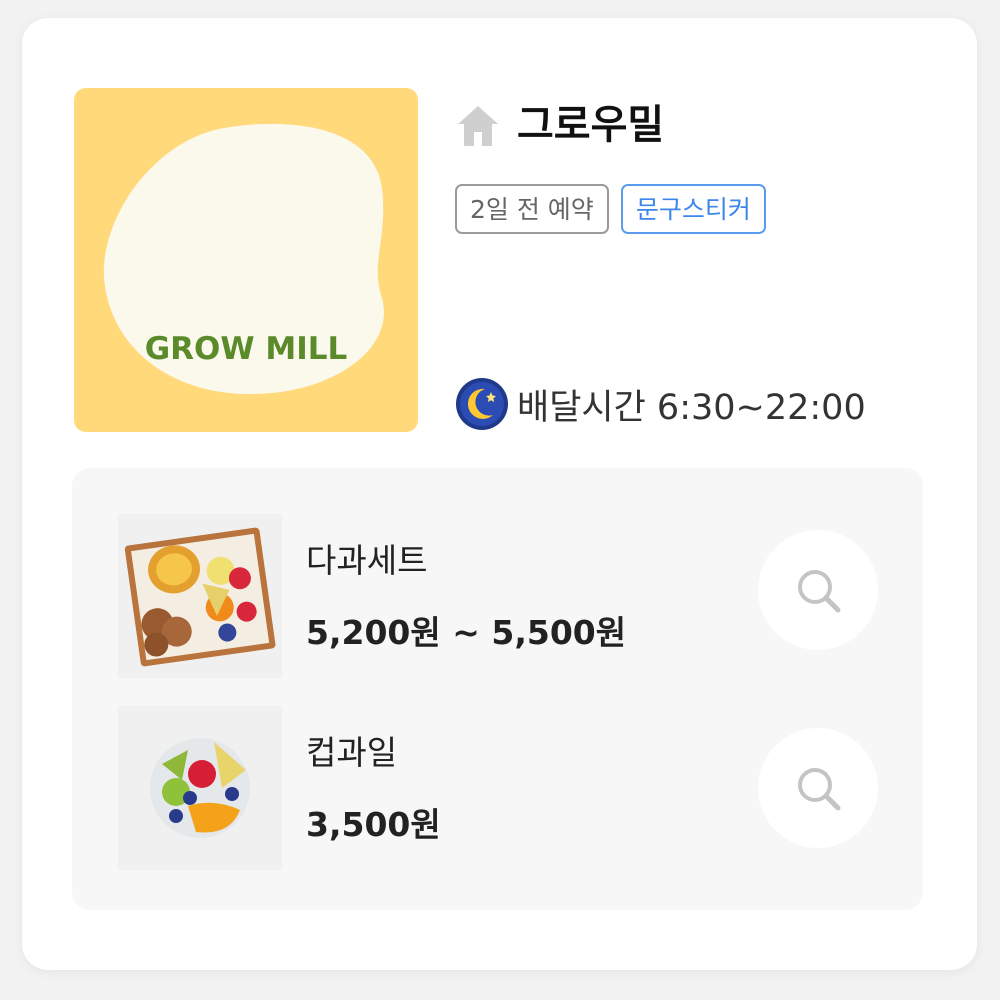 The width and height of the screenshot is (1000, 1000). Describe the element at coordinates (498, 788) in the screenshot. I see `menu-item-cup-fruit: 컵과일 3,500원` at that location.